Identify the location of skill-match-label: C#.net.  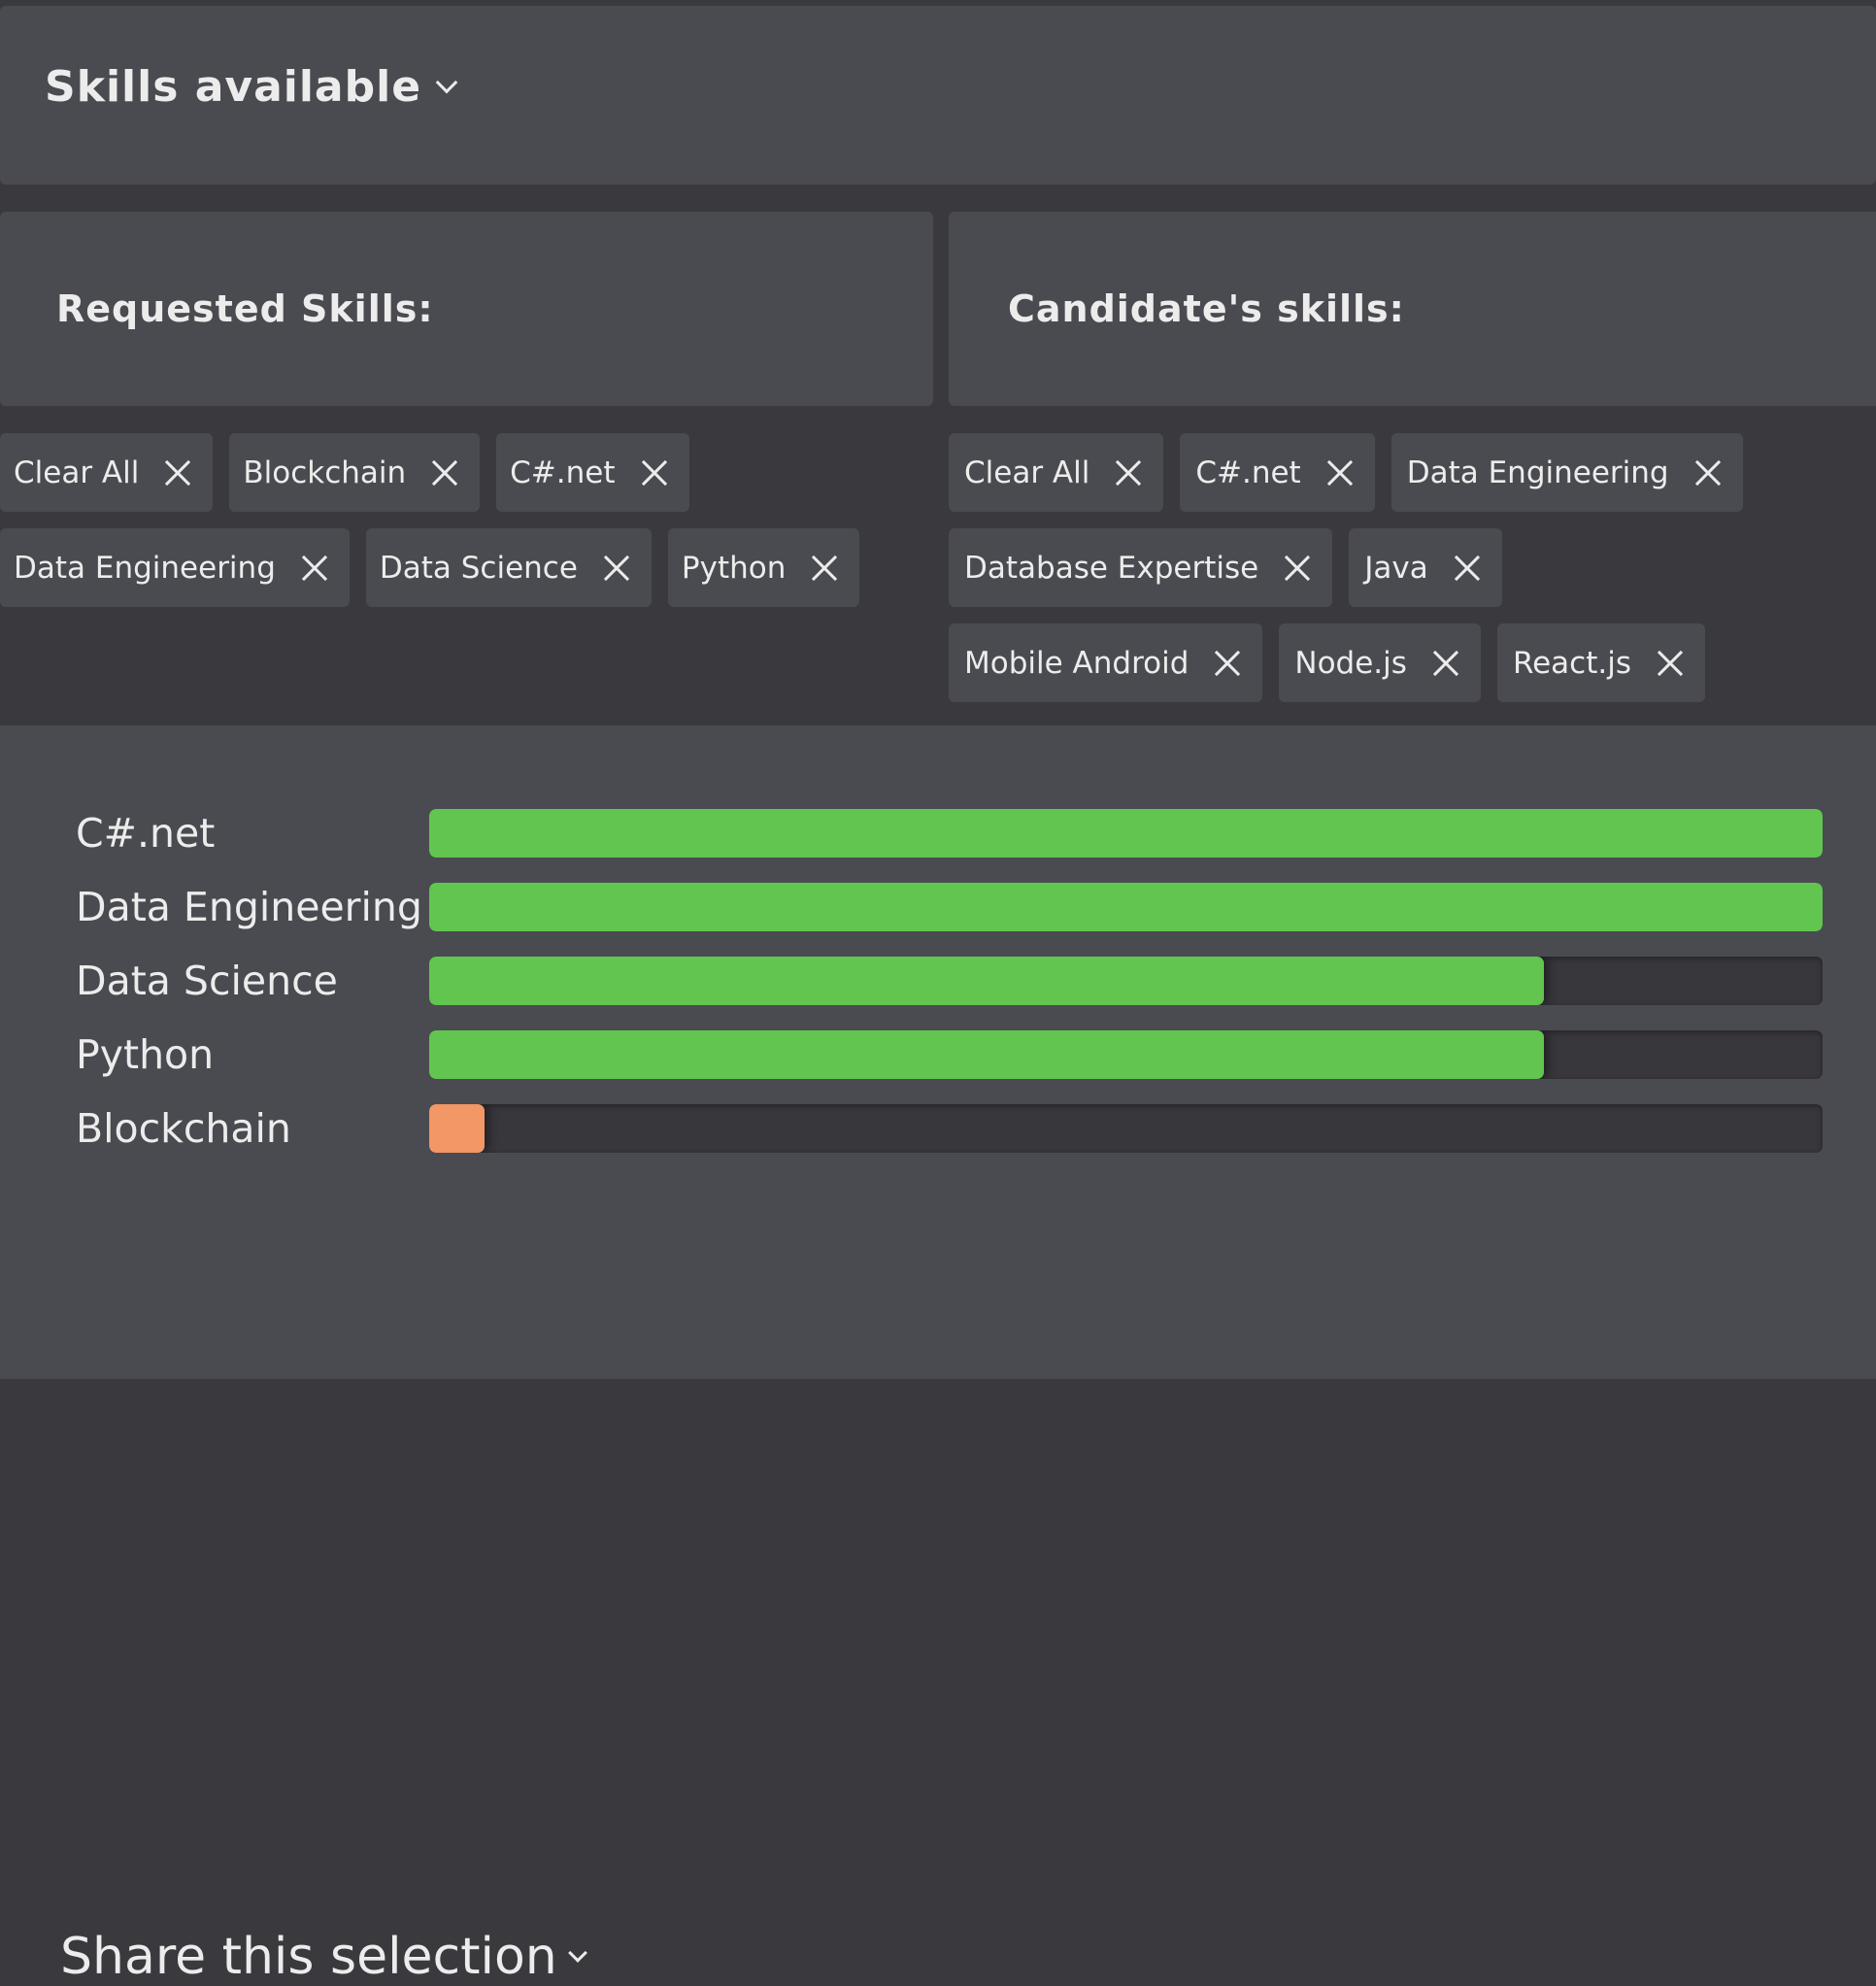
(146, 833).